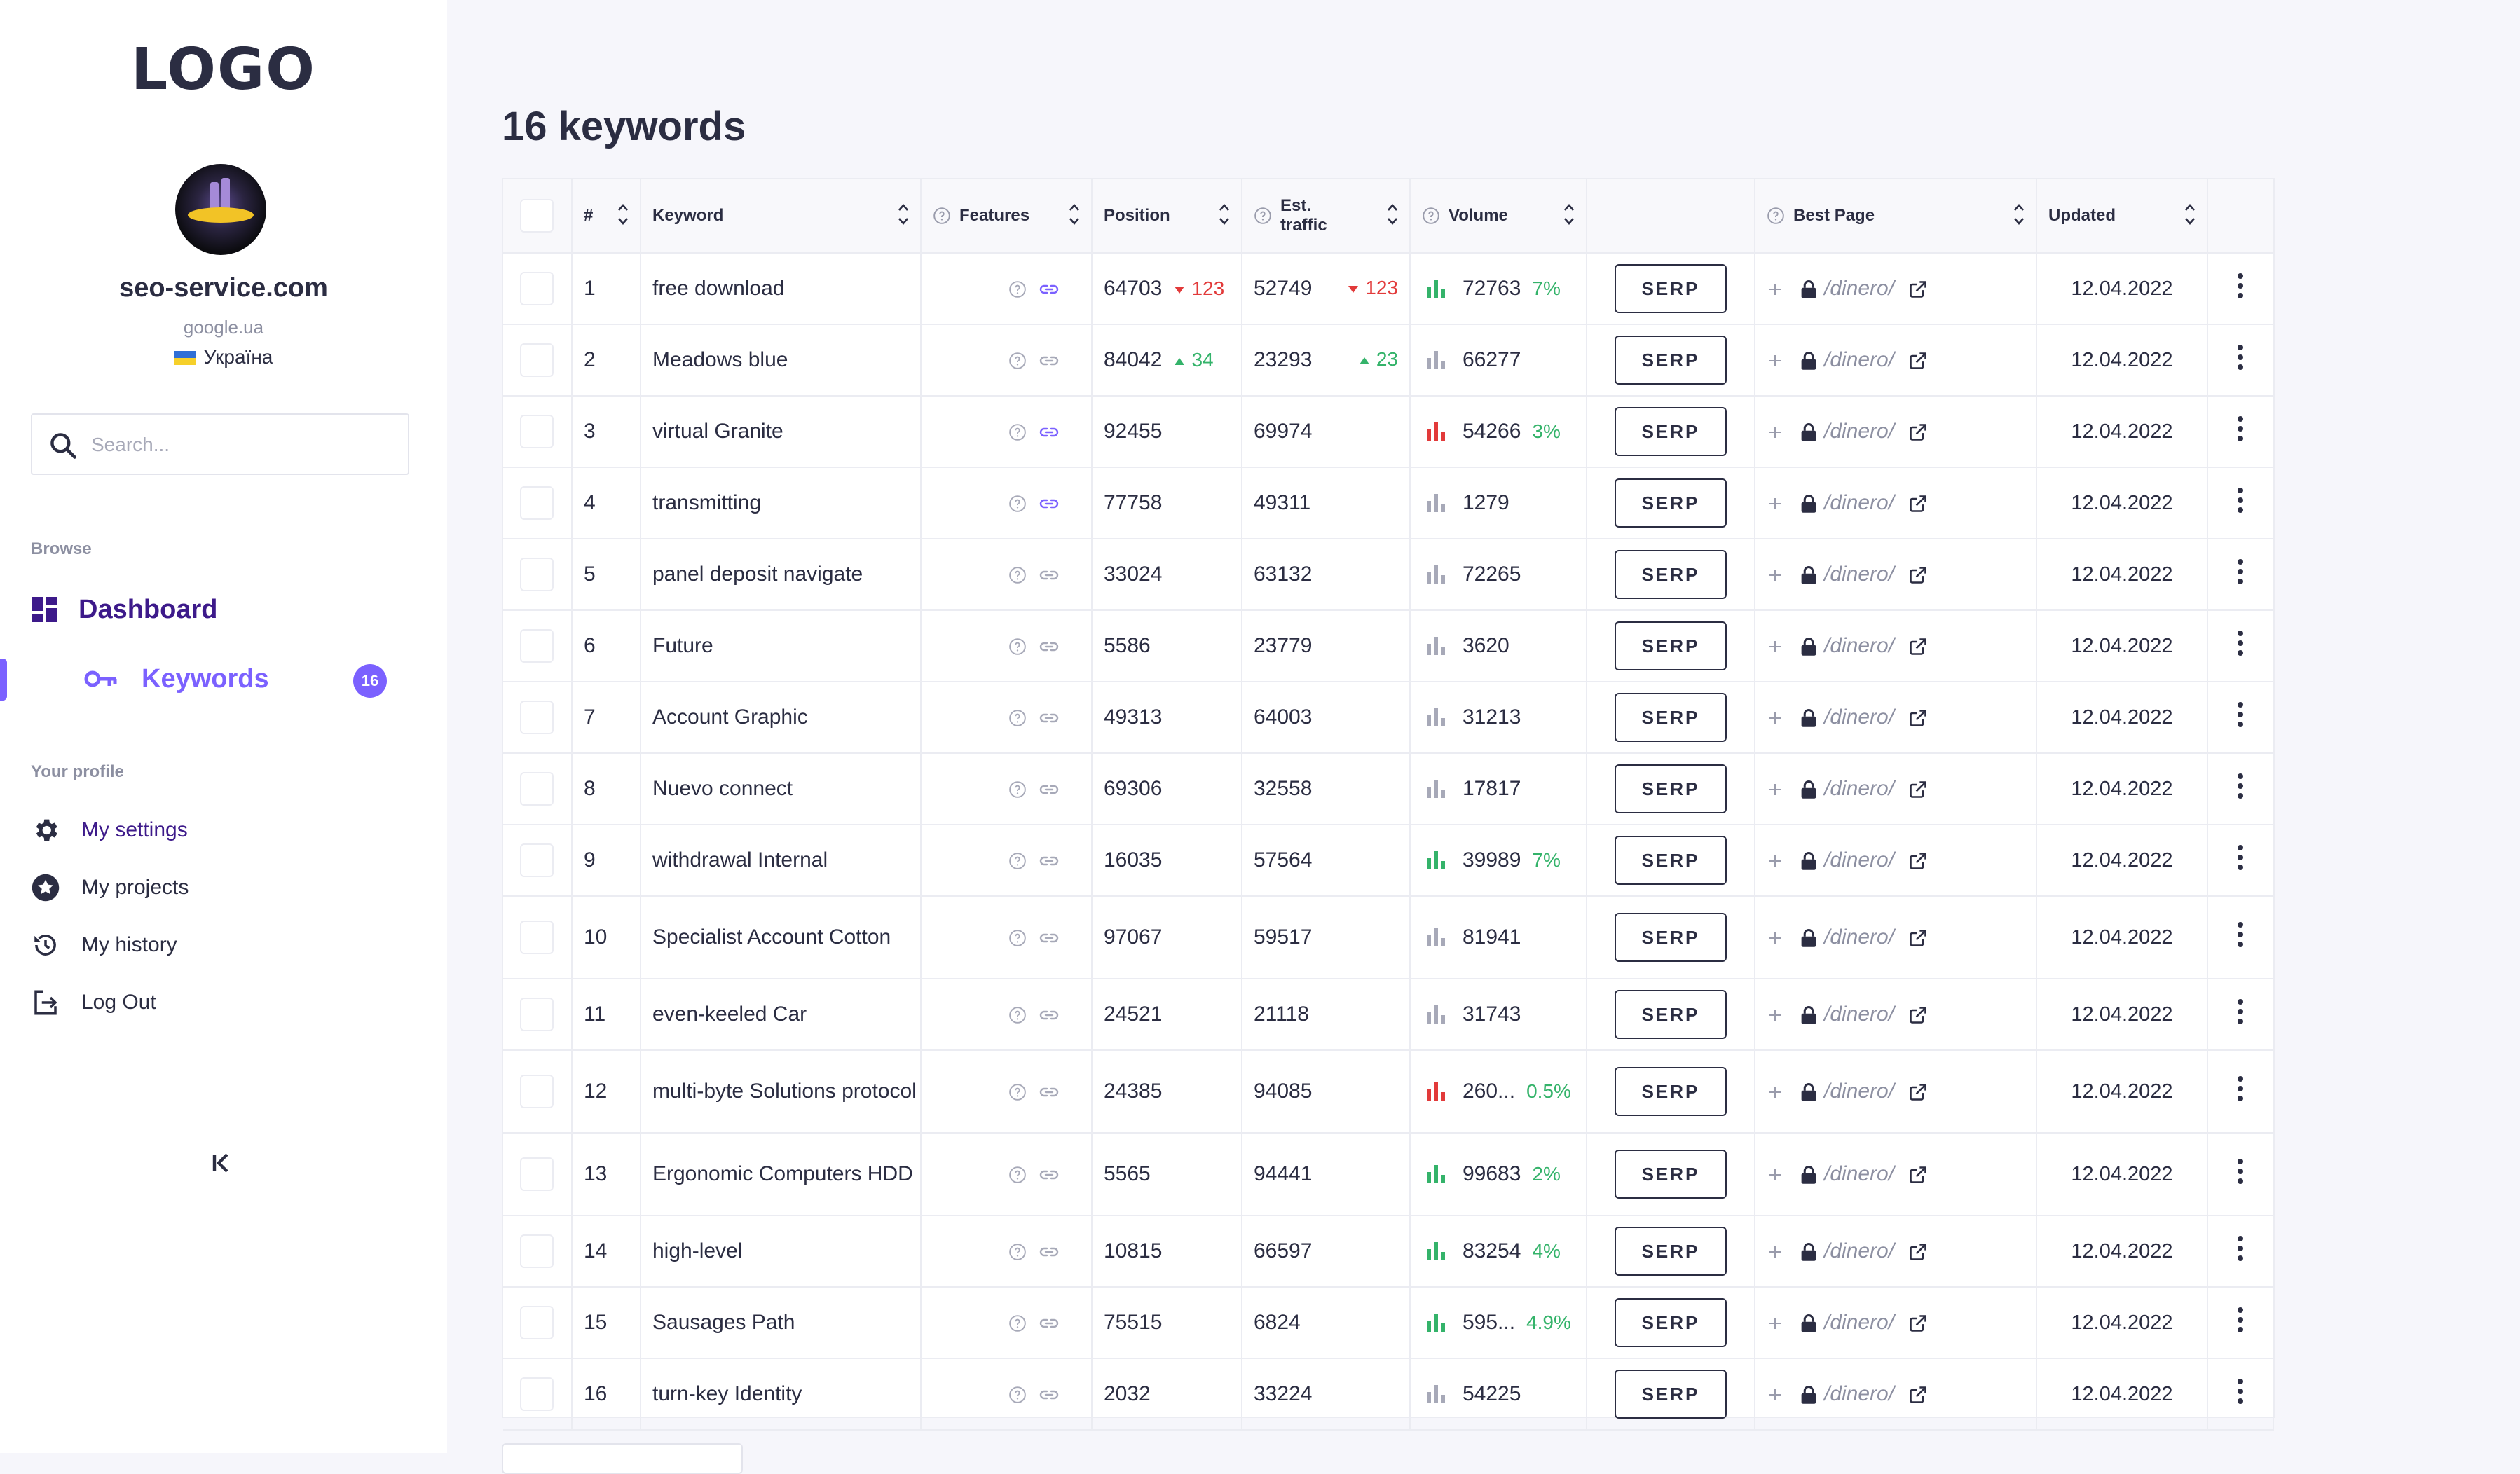 The image size is (2520, 1474). What do you see at coordinates (781, 1092) in the screenshot?
I see `keyword-cell: multi-byte Solutions protocol` at bounding box center [781, 1092].